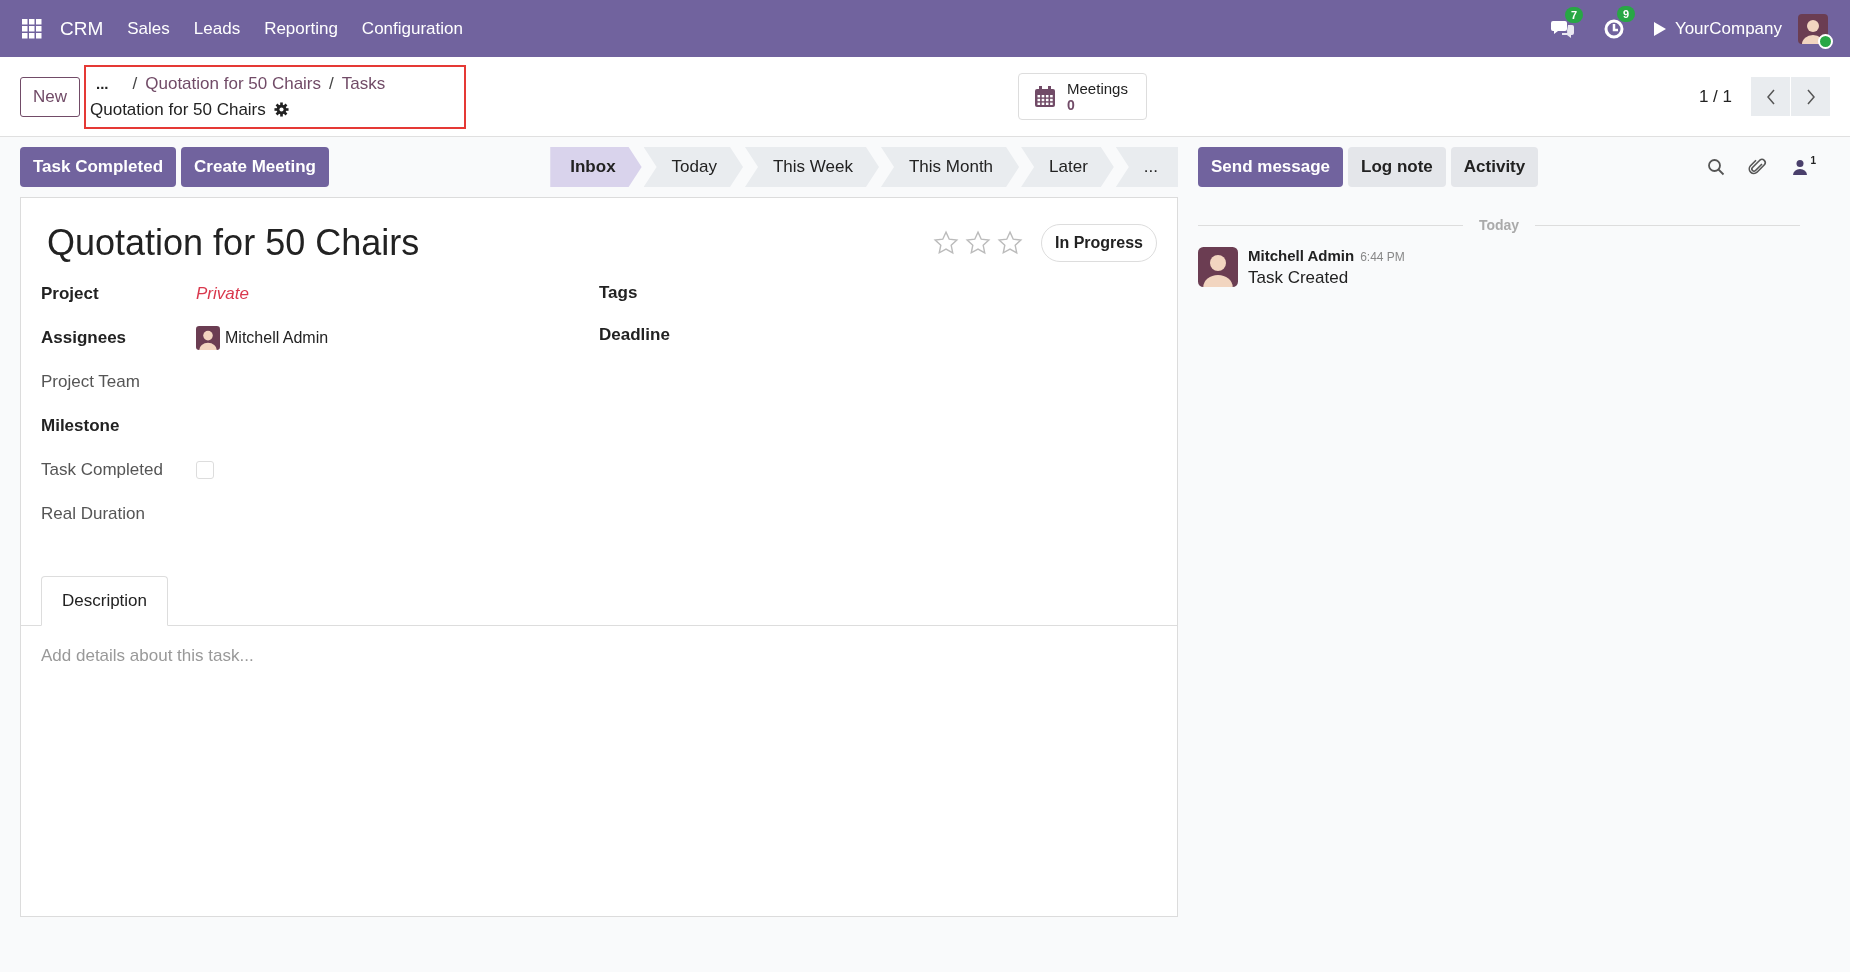 The image size is (1850, 972). Describe the element at coordinates (233, 83) in the screenshot. I see `breadcrumb-link: Quotation for 50 Chairs` at that location.